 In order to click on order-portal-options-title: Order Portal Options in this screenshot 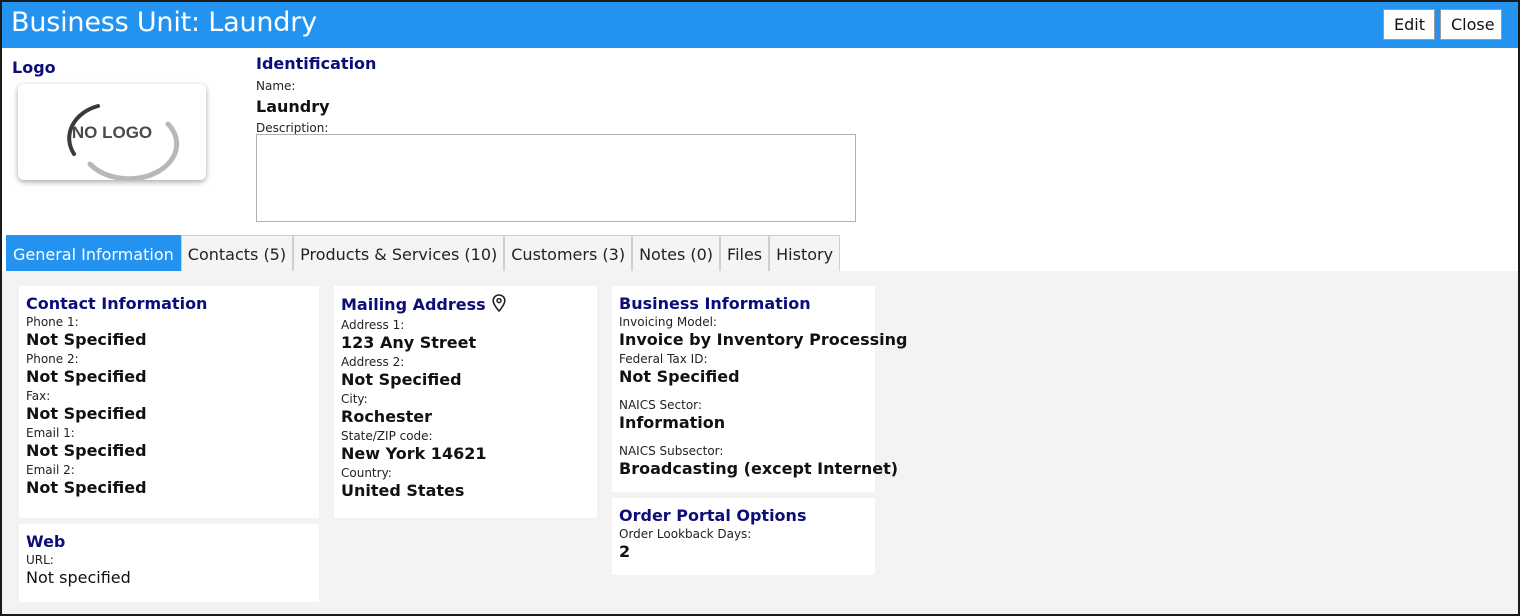, I will do `click(713, 515)`.